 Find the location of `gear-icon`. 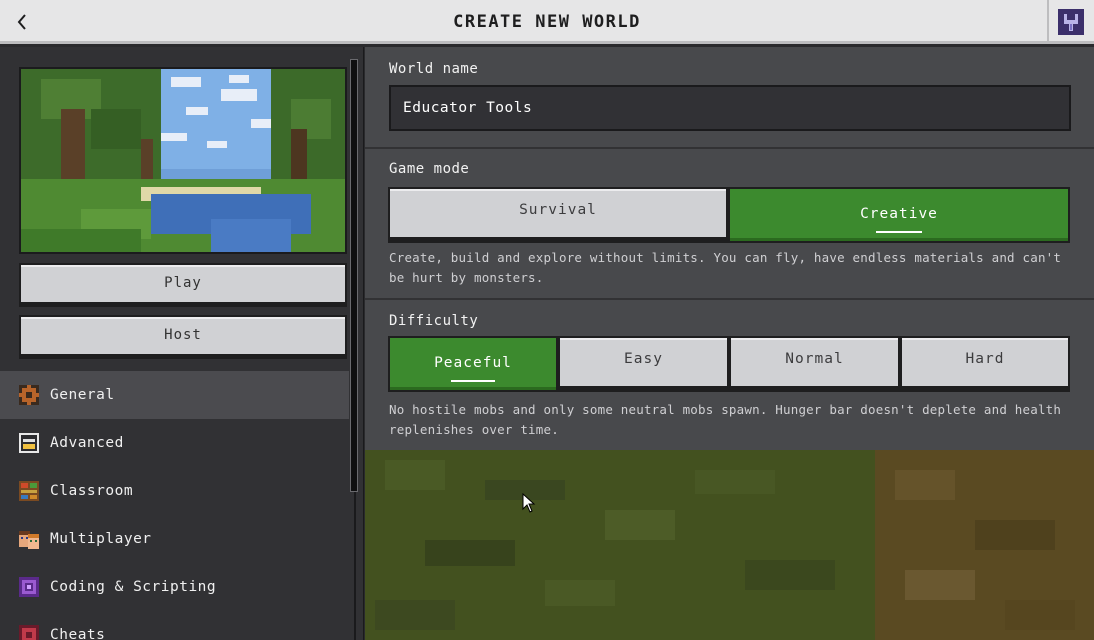

gear-icon is located at coordinates (29, 395).